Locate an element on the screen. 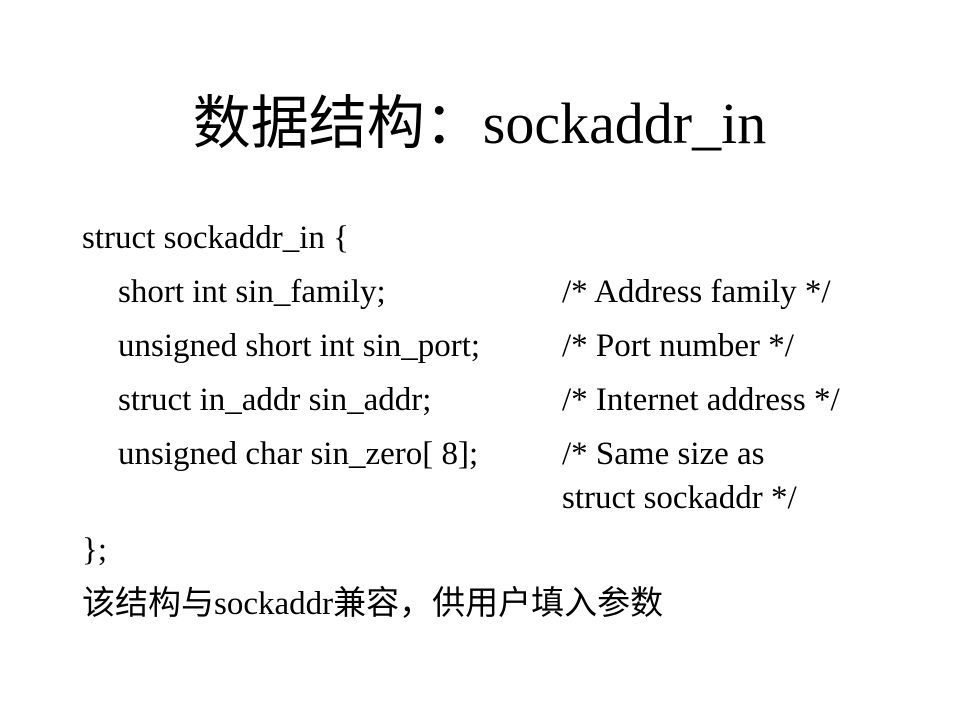  struct-declaration-open: struct sockaddr_in { is located at coordinates (215, 238).